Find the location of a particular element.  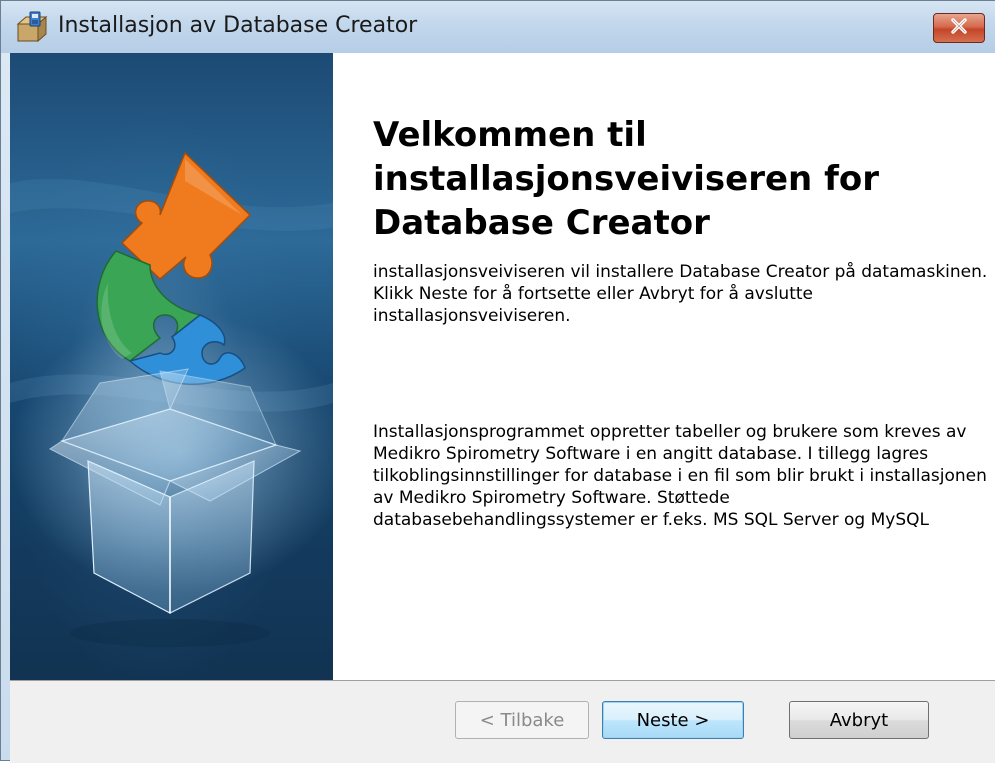

back-button: < Tilbake is located at coordinates (522, 720).